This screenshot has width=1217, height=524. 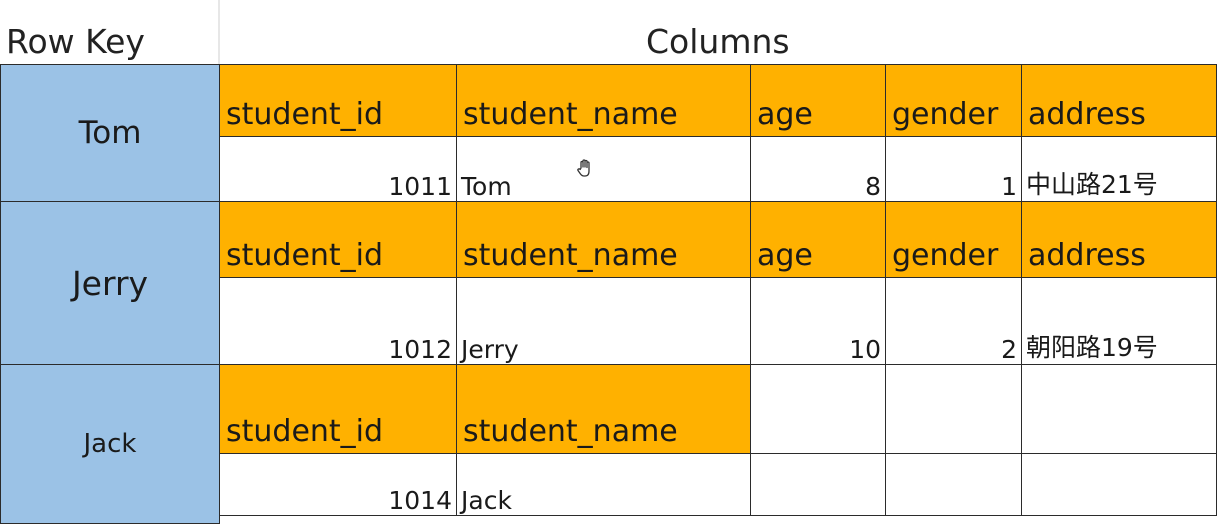 I want to click on cell-age: 10, so click(x=818, y=321).